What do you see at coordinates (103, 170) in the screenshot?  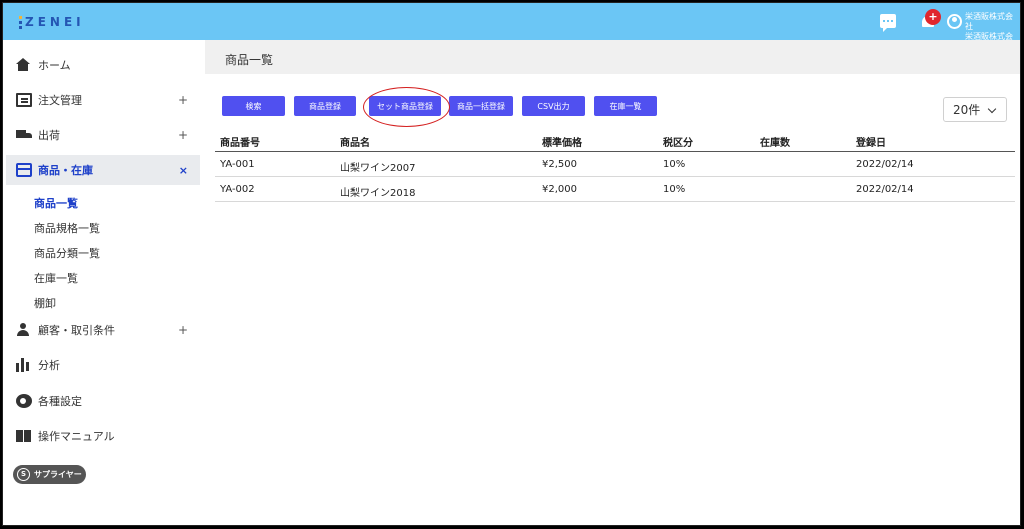 I see `sidebar-item-products: 商品・在庫 ×` at bounding box center [103, 170].